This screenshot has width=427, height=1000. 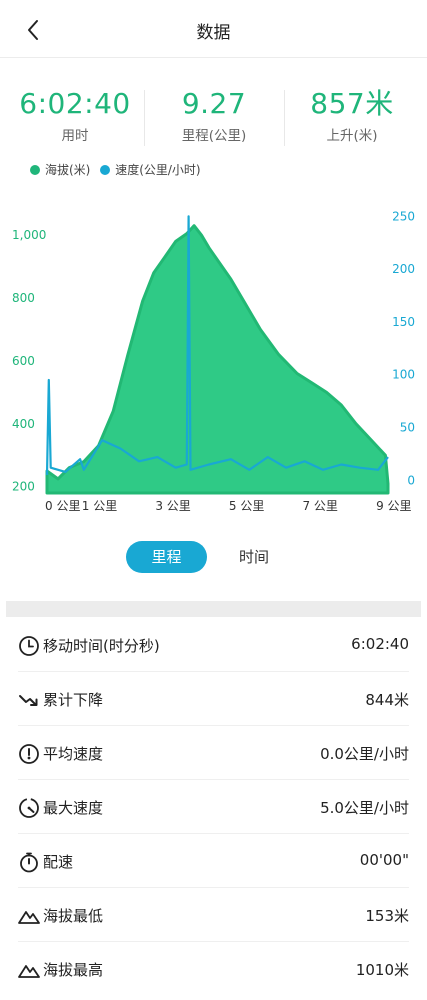 I want to click on detail-row-avg-speed: 平均速度 0.0公里/小时, so click(x=213, y=753).